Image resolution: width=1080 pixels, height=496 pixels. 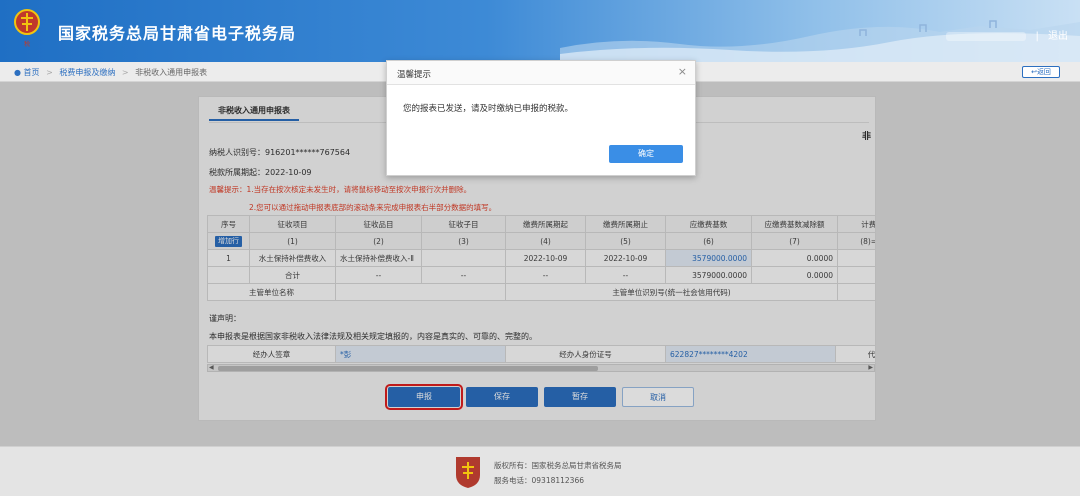 I want to click on dialog-title: 温馨提示, so click(x=414, y=75).